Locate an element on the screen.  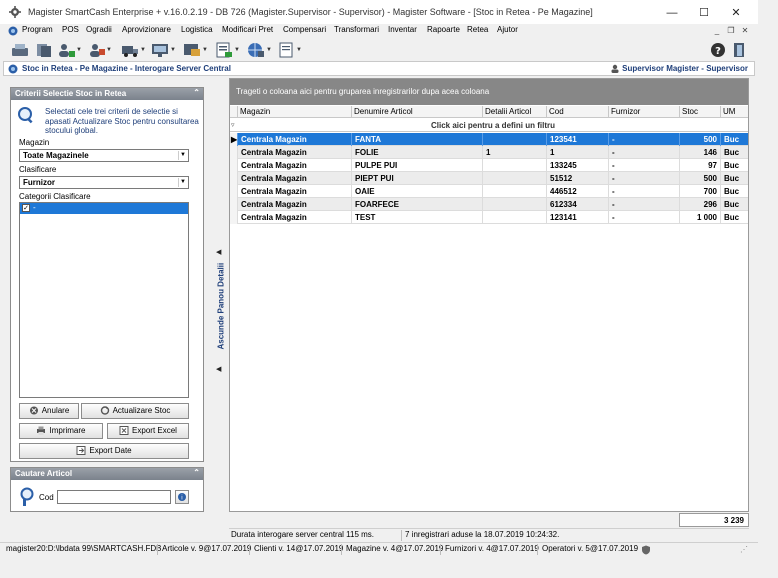
cell-cod: 446512 is located at coordinates (578, 191).